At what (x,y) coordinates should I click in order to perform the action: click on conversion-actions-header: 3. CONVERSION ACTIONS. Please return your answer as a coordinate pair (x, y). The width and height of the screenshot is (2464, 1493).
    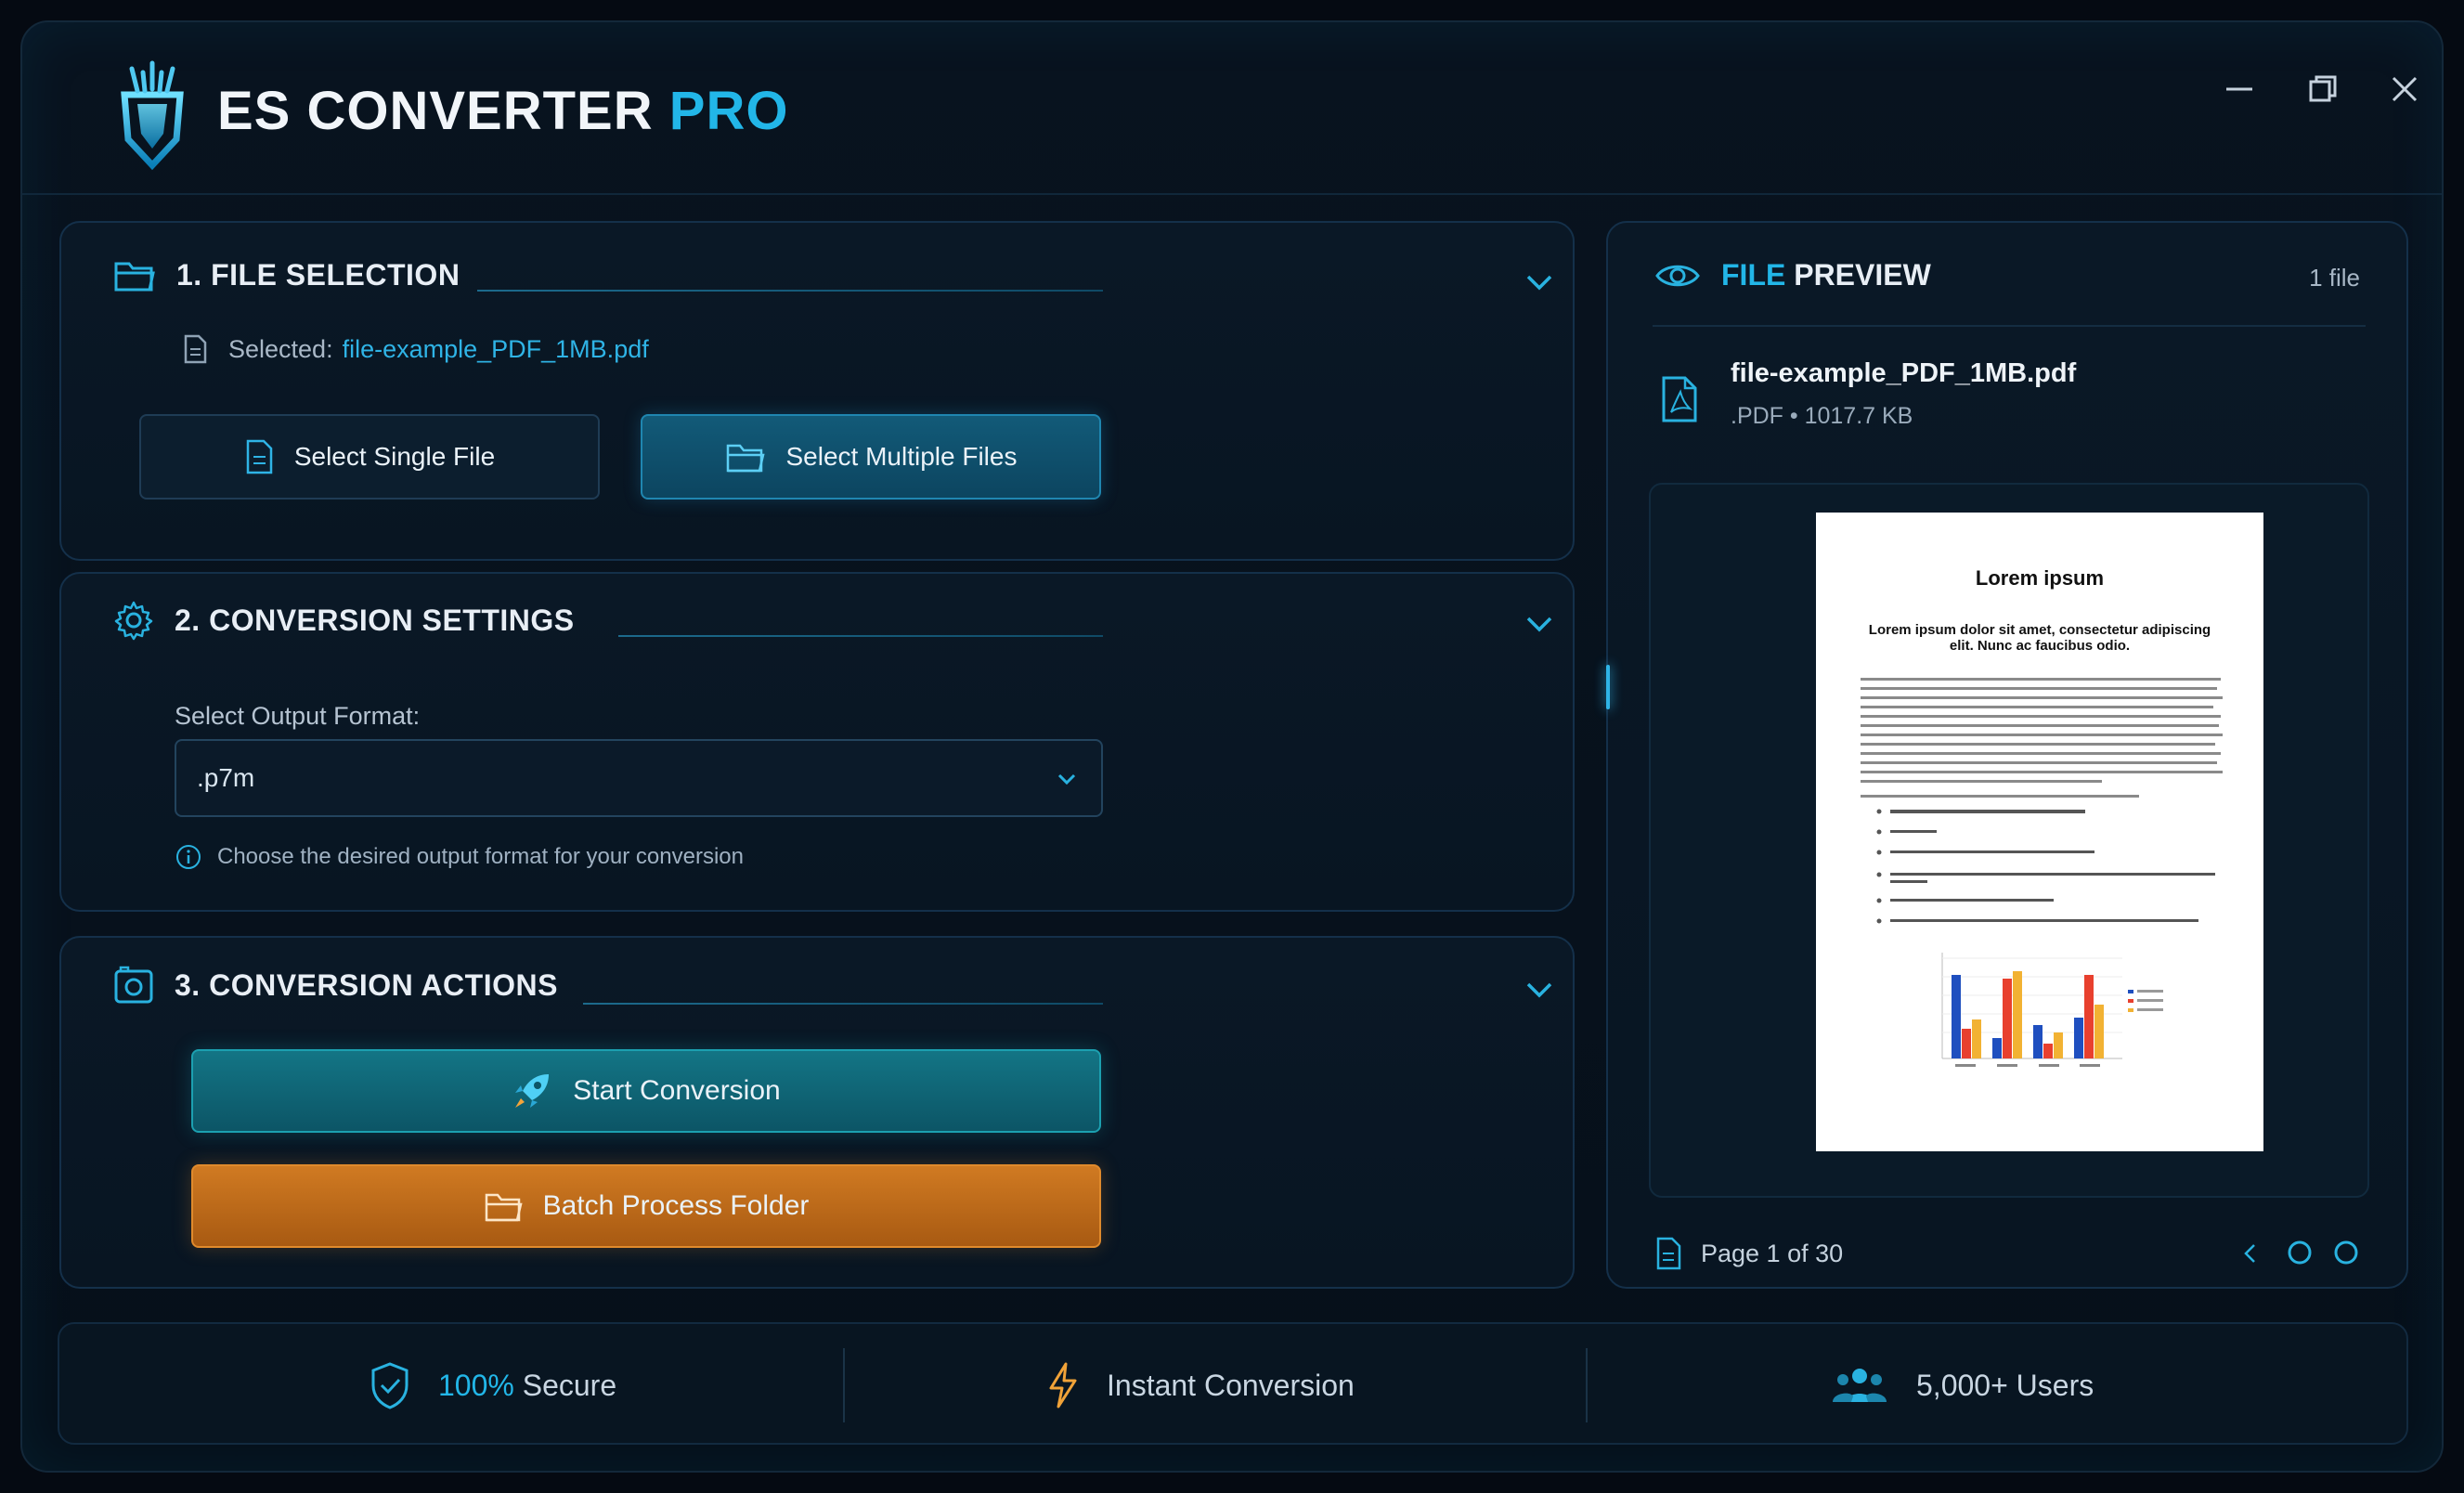
    Looking at the image, I should click on (335, 985).